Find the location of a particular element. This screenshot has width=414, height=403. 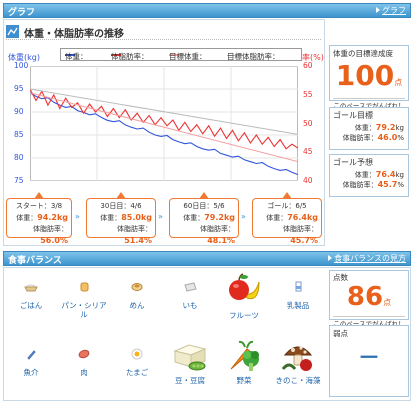

vegetables-icon is located at coordinates (244, 356).